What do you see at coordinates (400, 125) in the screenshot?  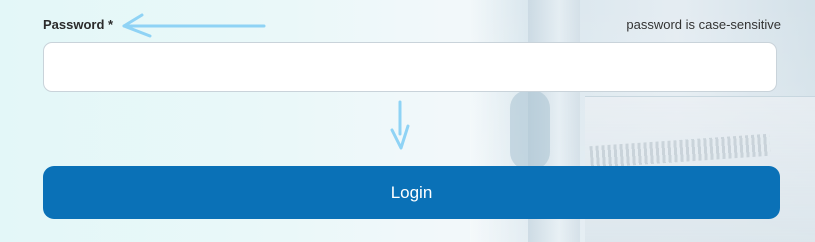 I see `arrow-down-icon` at bounding box center [400, 125].